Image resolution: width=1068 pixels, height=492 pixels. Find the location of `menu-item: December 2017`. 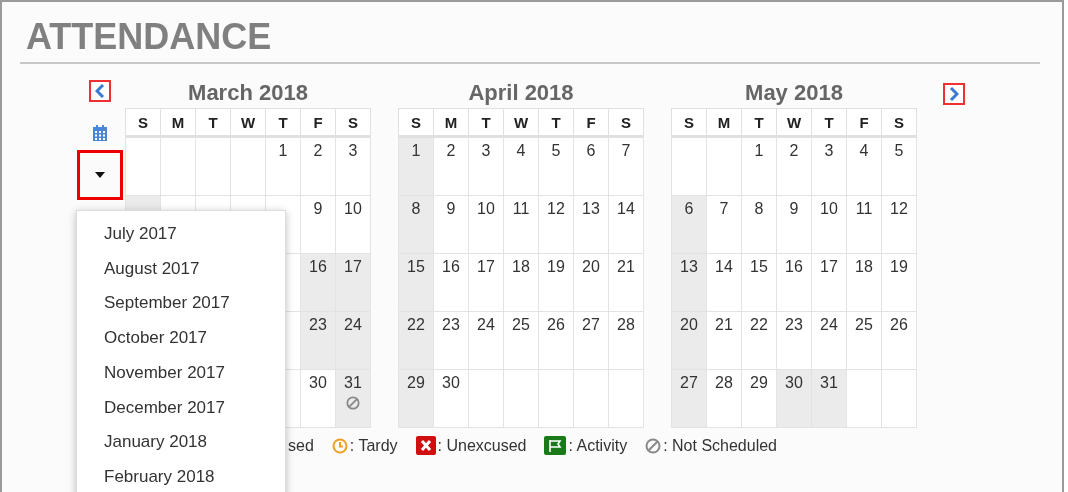

menu-item: December 2017 is located at coordinates (181, 408).